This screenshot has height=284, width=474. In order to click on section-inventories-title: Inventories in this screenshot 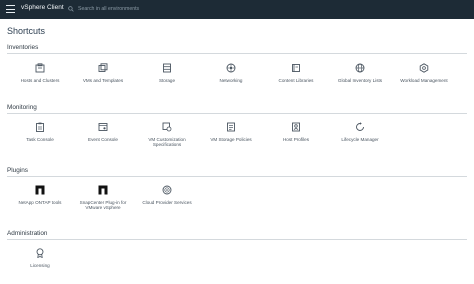, I will do `click(23, 47)`.